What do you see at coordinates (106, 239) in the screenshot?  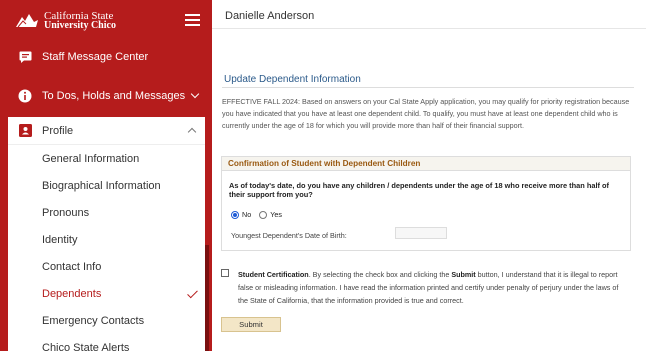 I see `sidebar-item-identity: Identity` at bounding box center [106, 239].